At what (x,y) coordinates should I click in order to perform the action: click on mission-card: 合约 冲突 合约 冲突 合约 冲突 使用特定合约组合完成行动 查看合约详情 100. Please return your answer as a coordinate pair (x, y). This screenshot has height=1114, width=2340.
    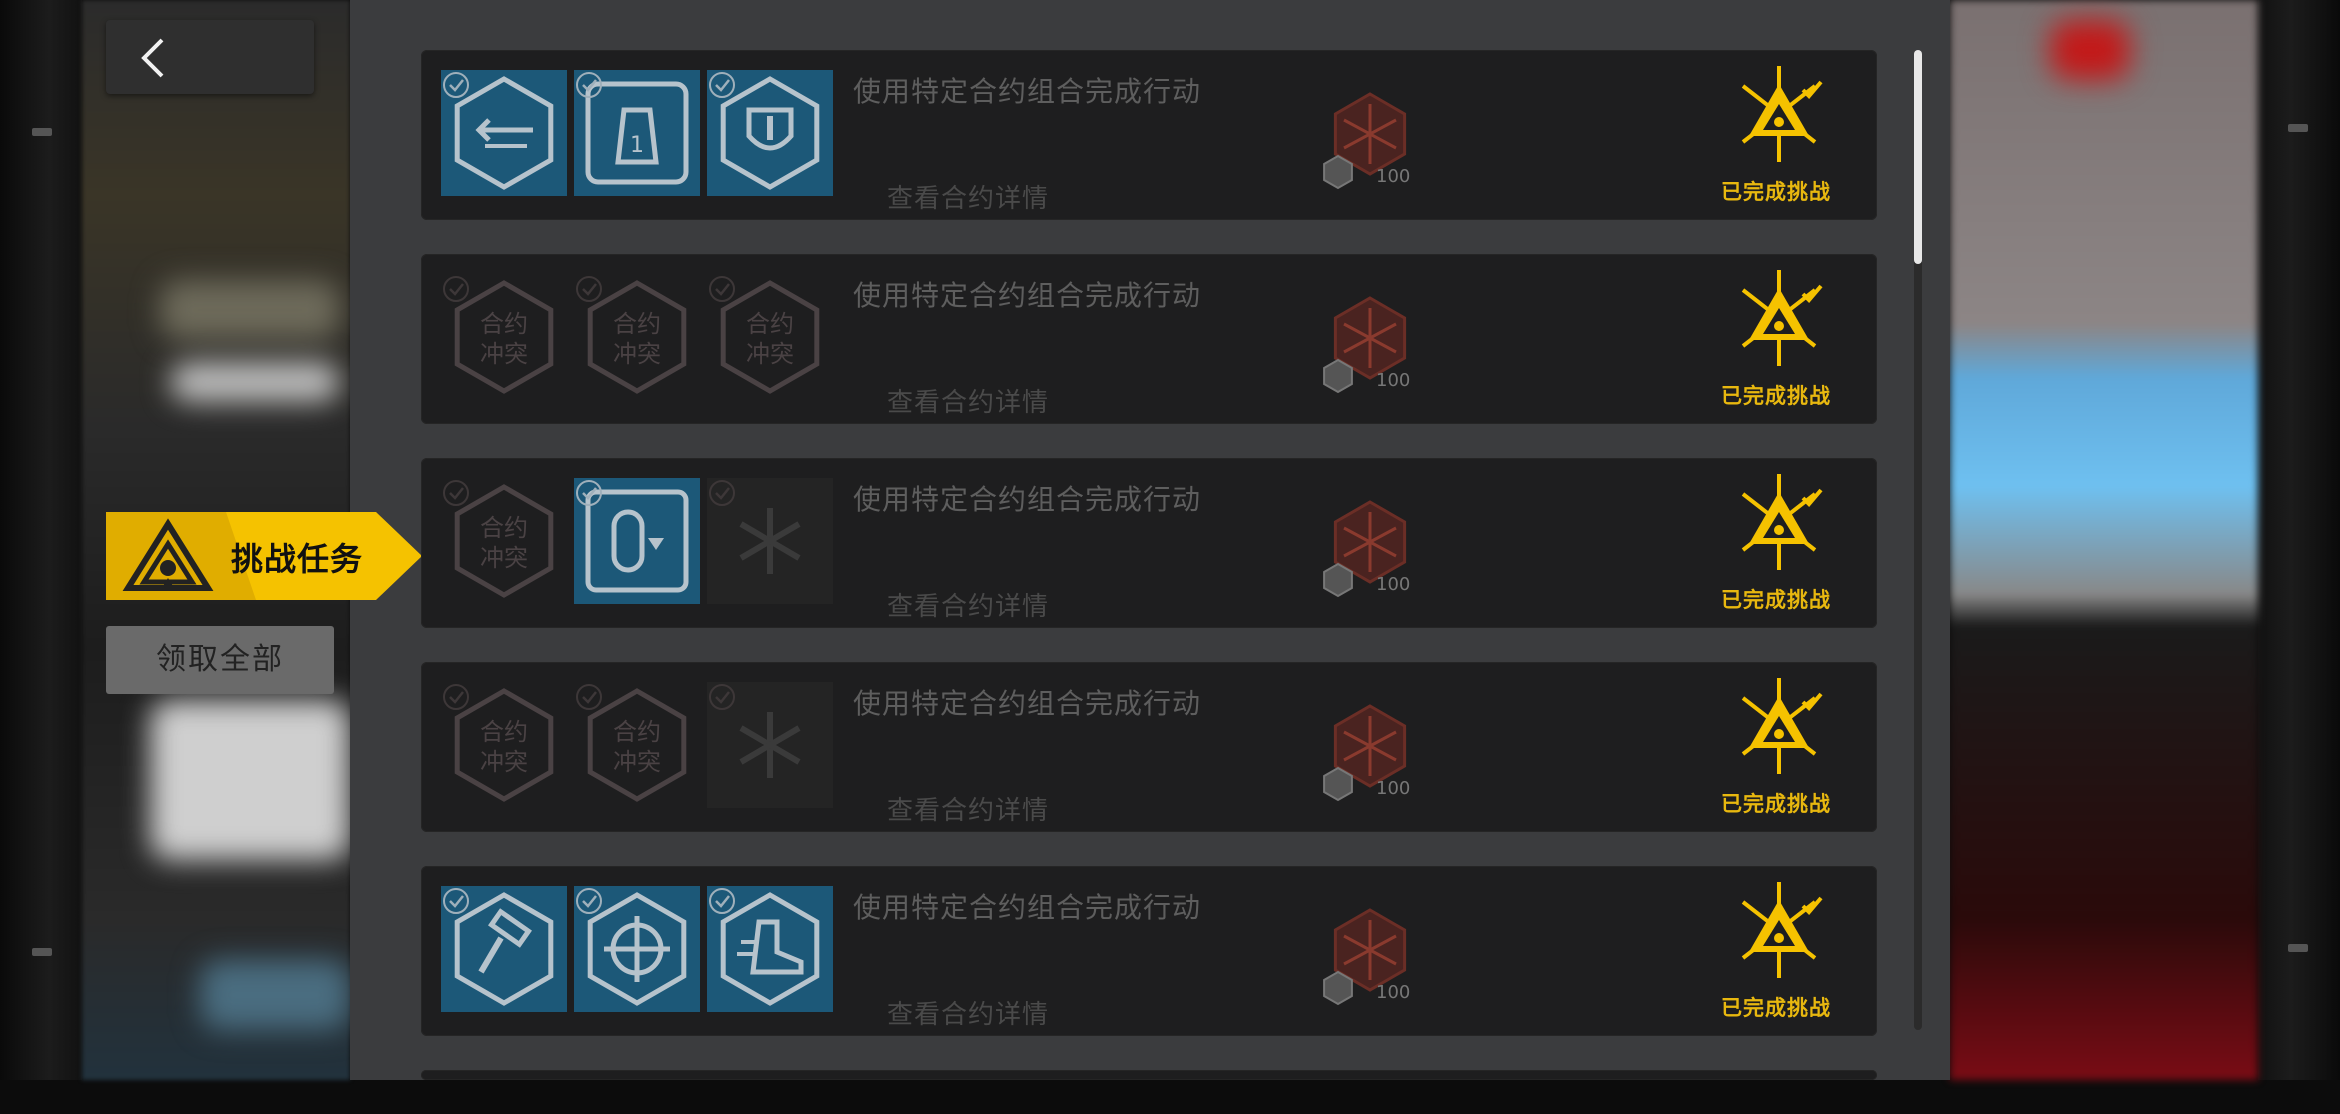
    Looking at the image, I should click on (1149, 339).